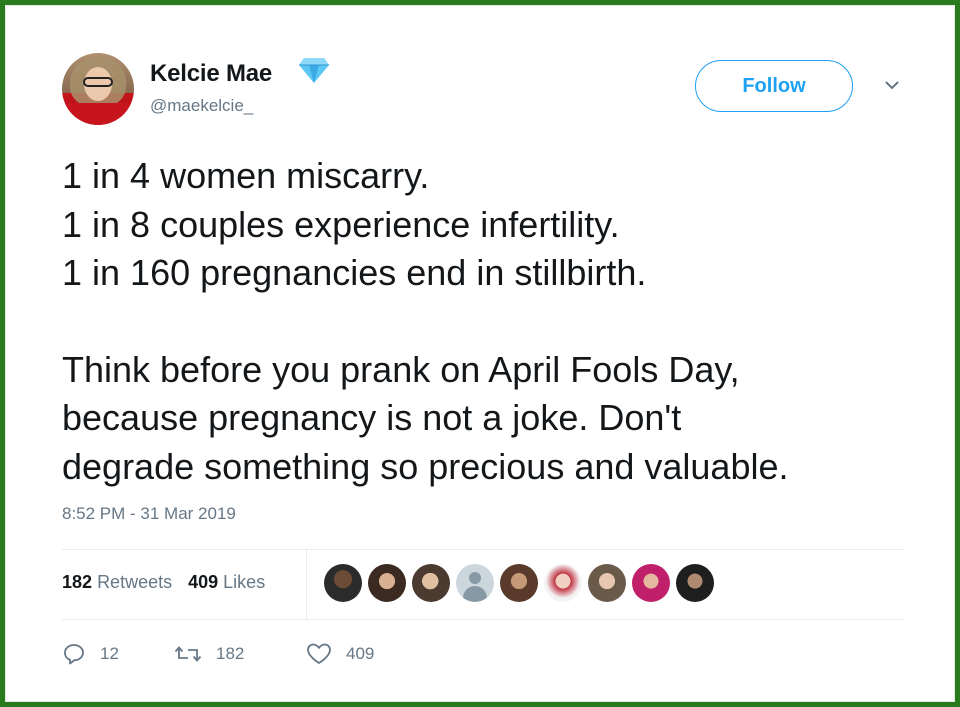 Image resolution: width=960 pixels, height=707 pixels. Describe the element at coordinates (135, 582) in the screenshot. I see `retweets-label: Retweets` at that location.